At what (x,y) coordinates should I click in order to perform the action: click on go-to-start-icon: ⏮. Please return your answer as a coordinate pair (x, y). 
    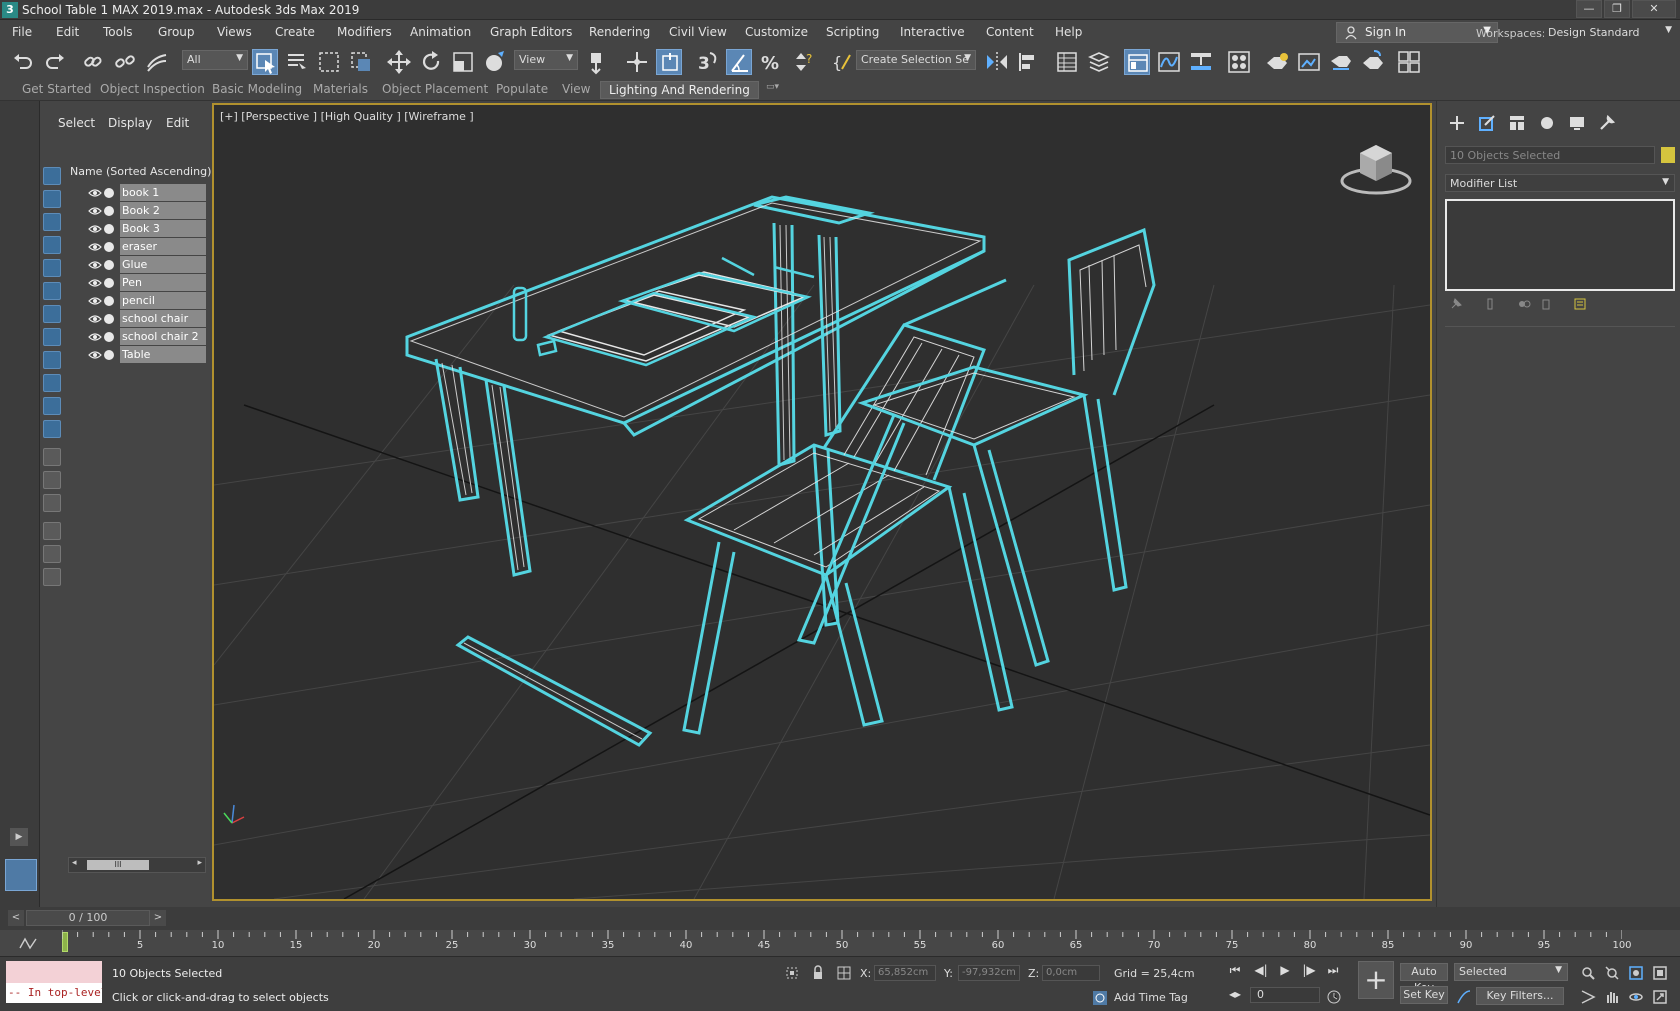
    Looking at the image, I should click on (1235, 971).